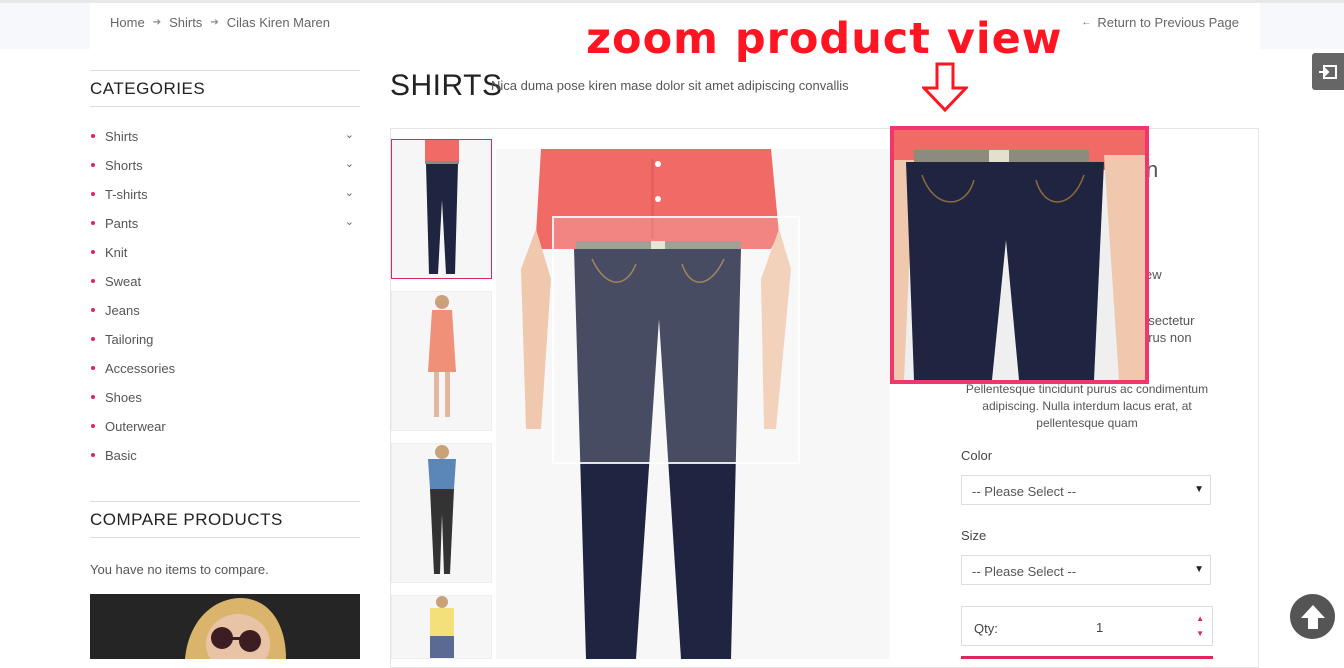 The image size is (1344, 668). Describe the element at coordinates (225, 230) in the screenshot. I see `category-item-pants: Pants ⌄` at that location.